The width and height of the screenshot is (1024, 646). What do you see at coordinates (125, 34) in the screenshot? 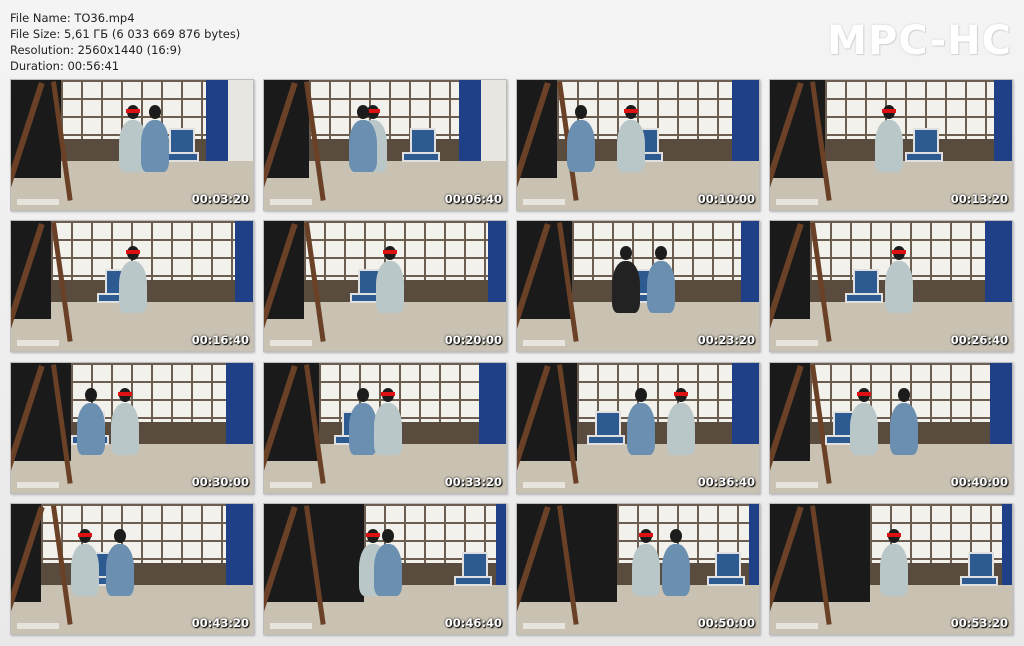
I see `file-size: File Size: 5,61 ГБ (6 033 669 876 bytes)` at bounding box center [125, 34].